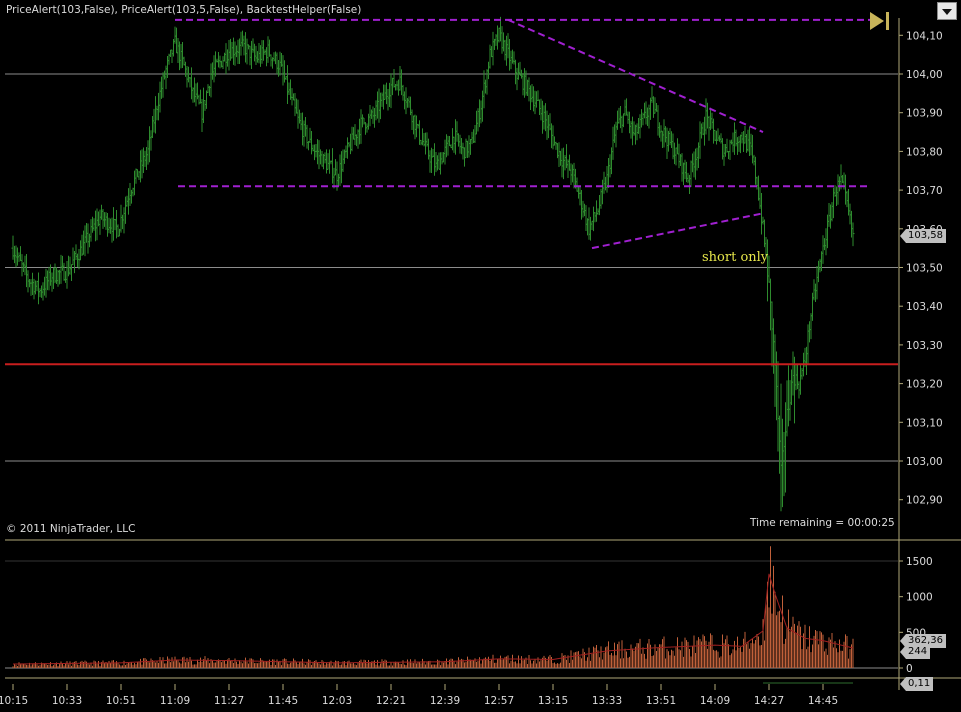 Image resolution: width=961 pixels, height=712 pixels. Describe the element at coordinates (391, 701) in the screenshot. I see `x-tick-label: 12:21` at that location.